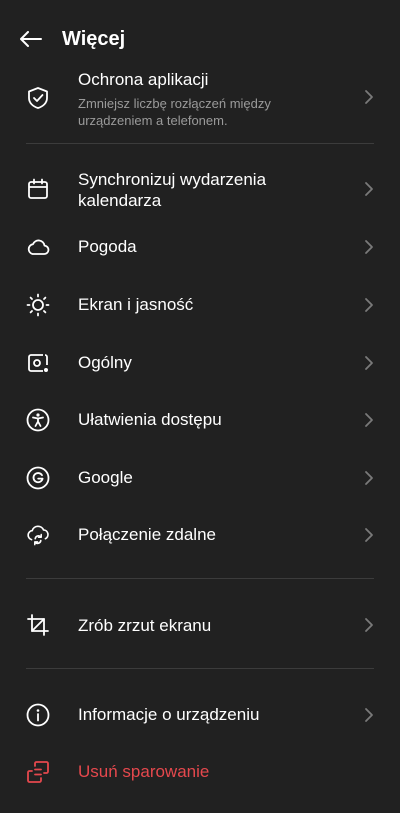 This screenshot has width=400, height=813. I want to click on menu-item-label: Ogólny, so click(105, 362).